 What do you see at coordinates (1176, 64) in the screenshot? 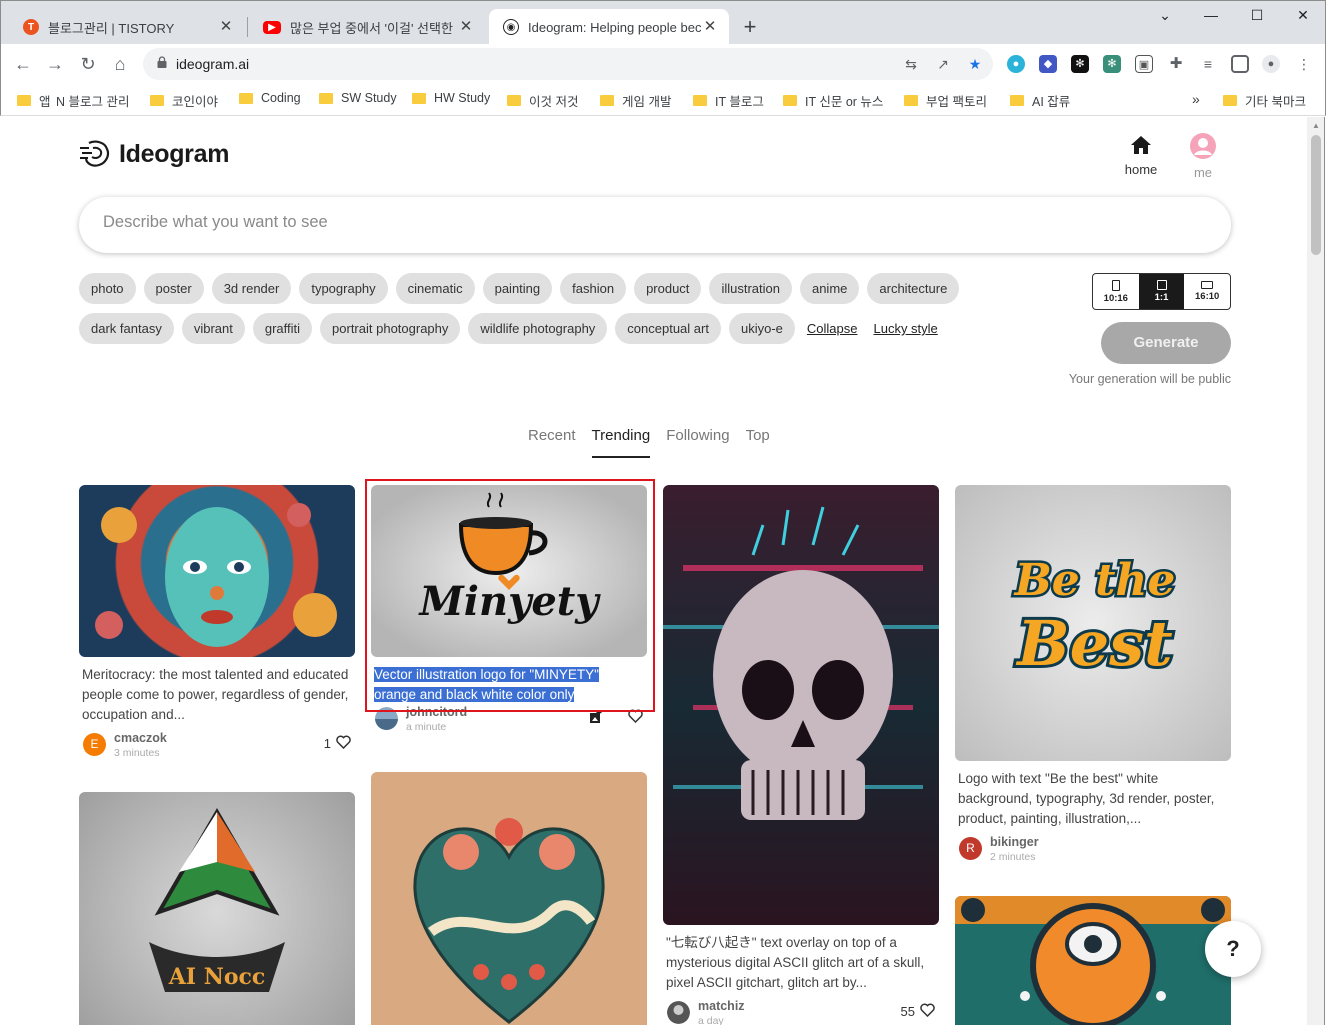
I see `extensions-puzzle-icon: ✚` at bounding box center [1176, 64].